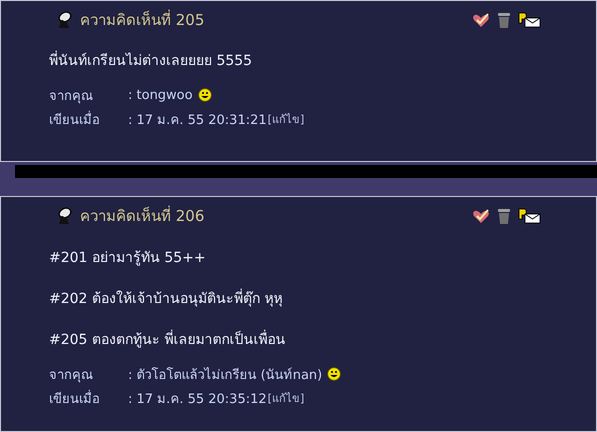  What do you see at coordinates (322, 298) in the screenshot?
I see `comment-text: #202 ต้องให้เจ้าบ้านอนุมัตินะพี่ตุ๊ก หุหุ` at bounding box center [322, 298].